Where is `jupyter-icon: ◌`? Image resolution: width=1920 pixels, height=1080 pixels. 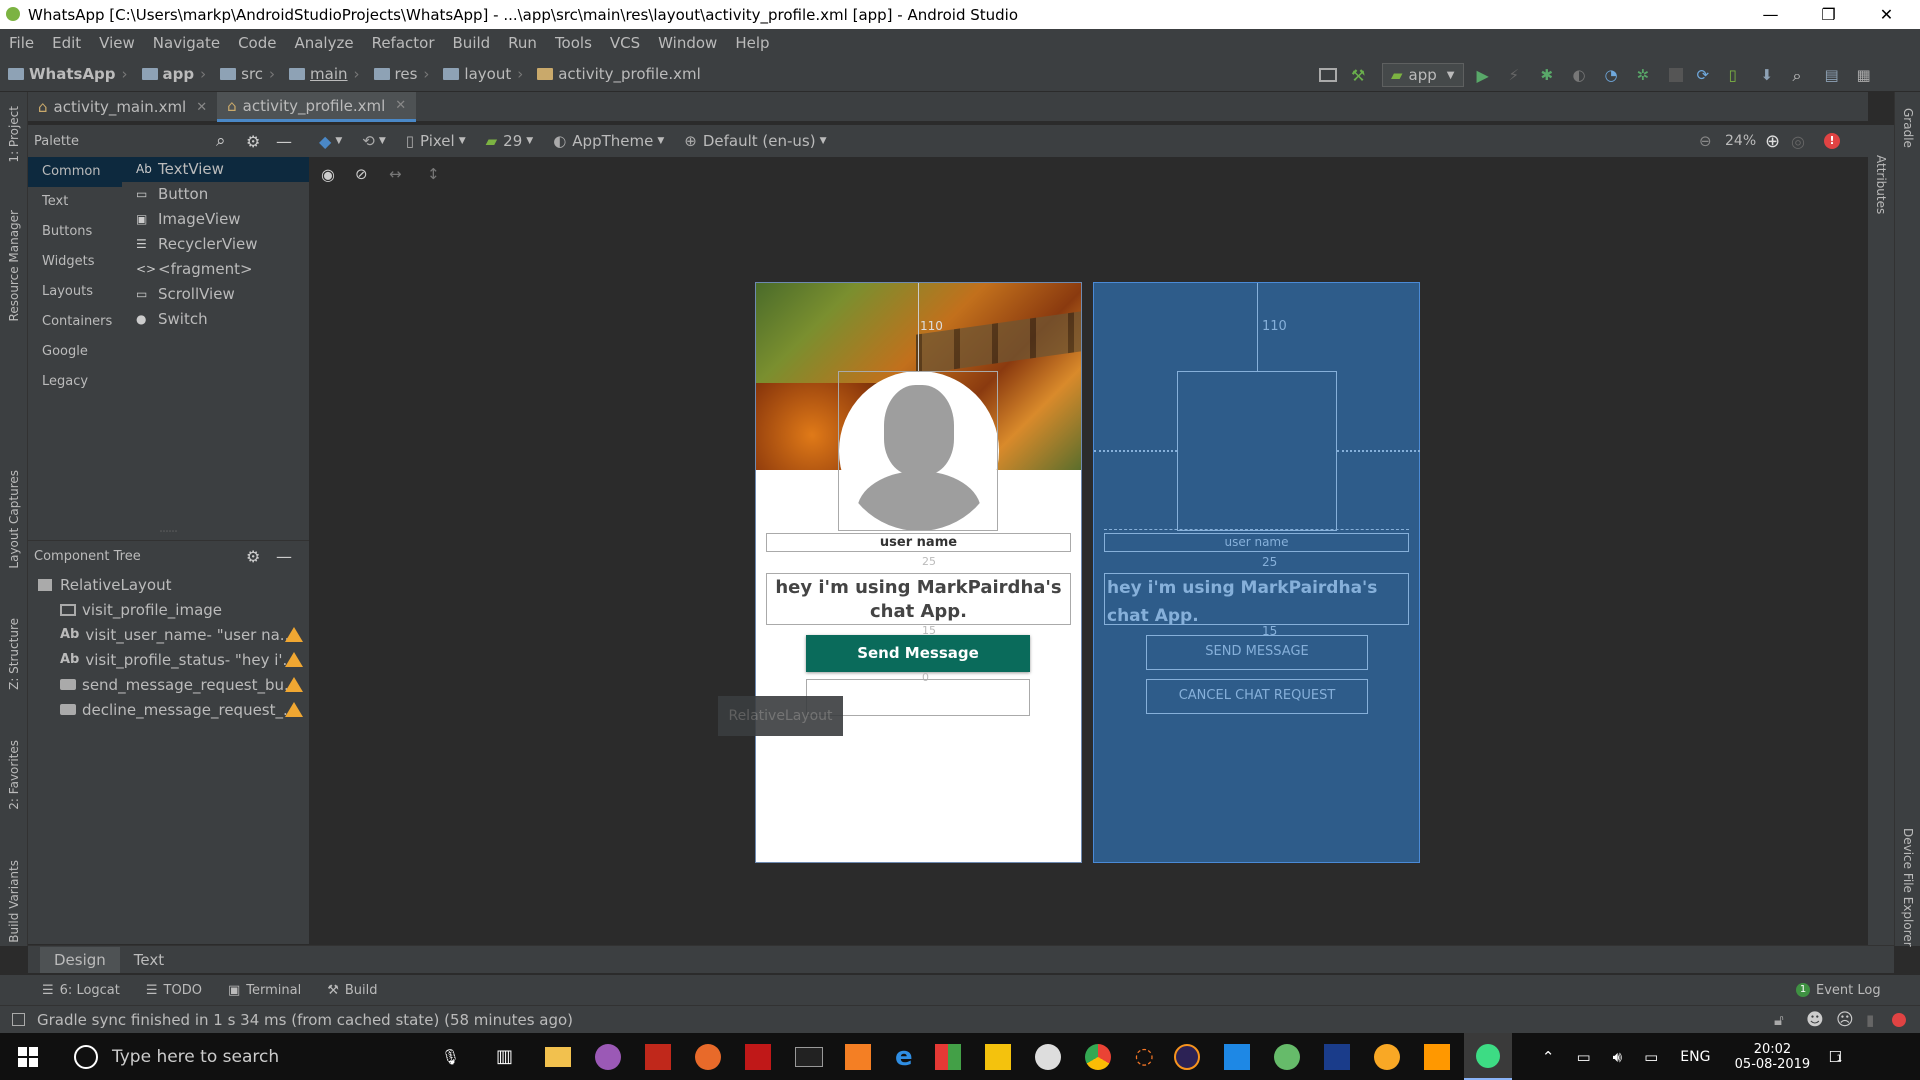
jupyter-icon: ◌ is located at coordinates (1144, 1056).